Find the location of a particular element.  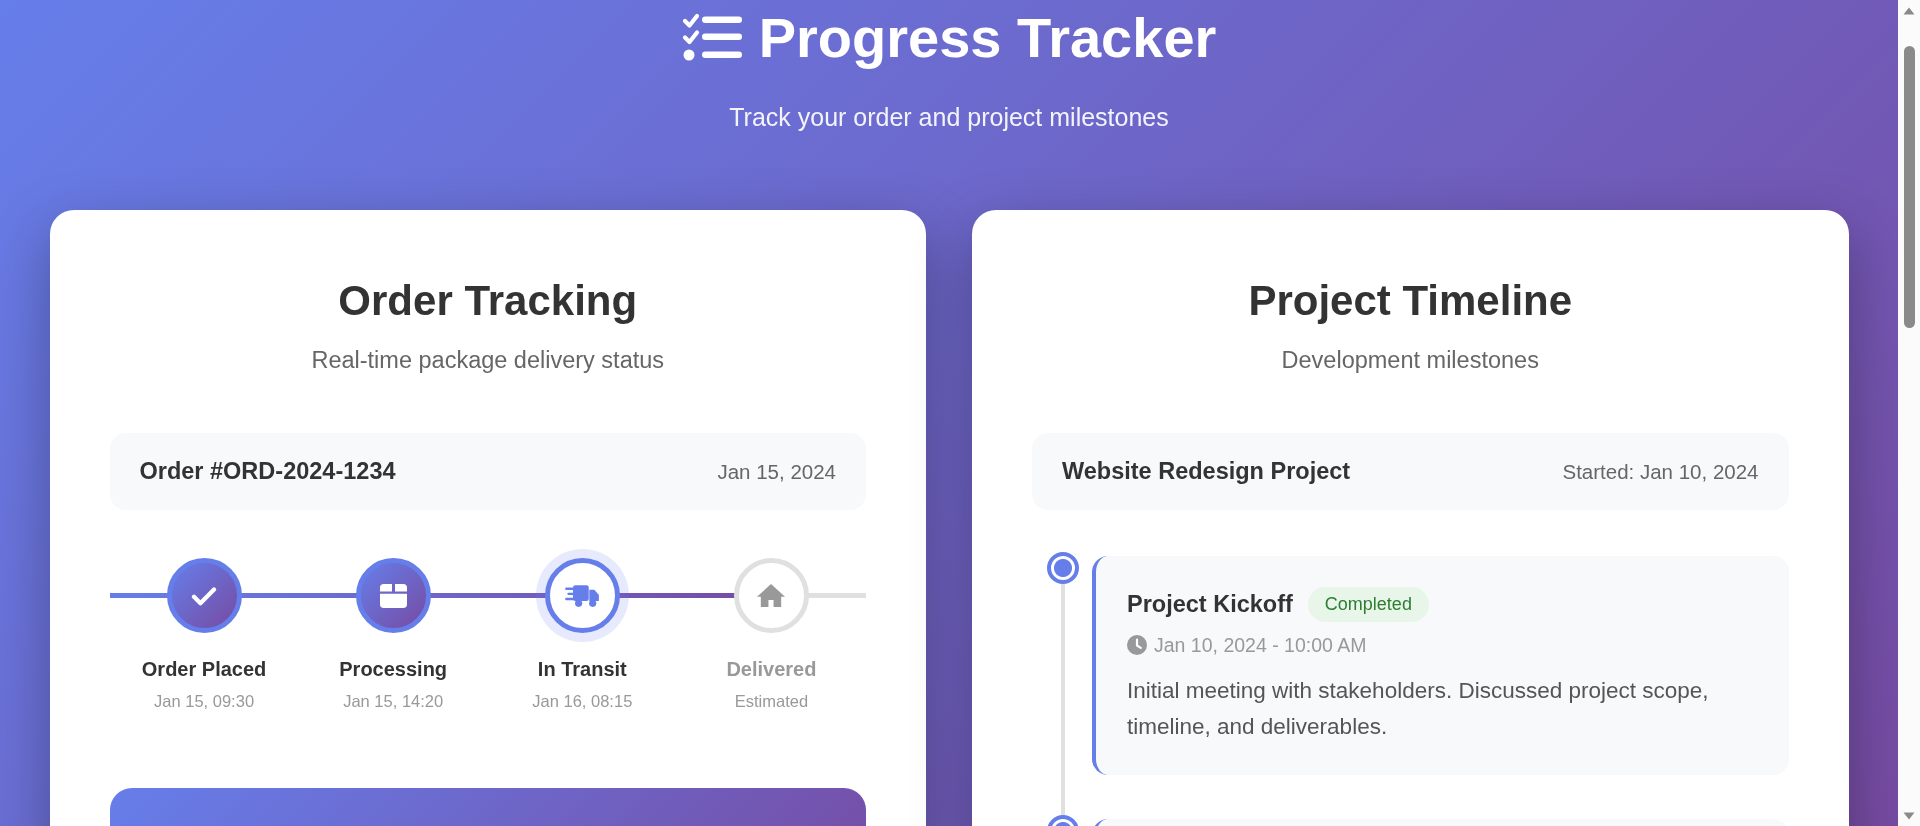

card-subtitle: Real-time package delivery status is located at coordinates (488, 360).